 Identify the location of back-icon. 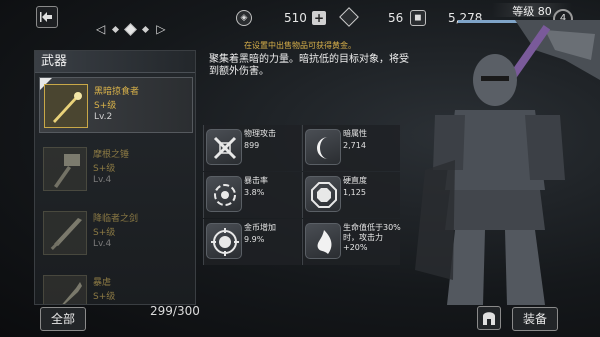
(46, 17).